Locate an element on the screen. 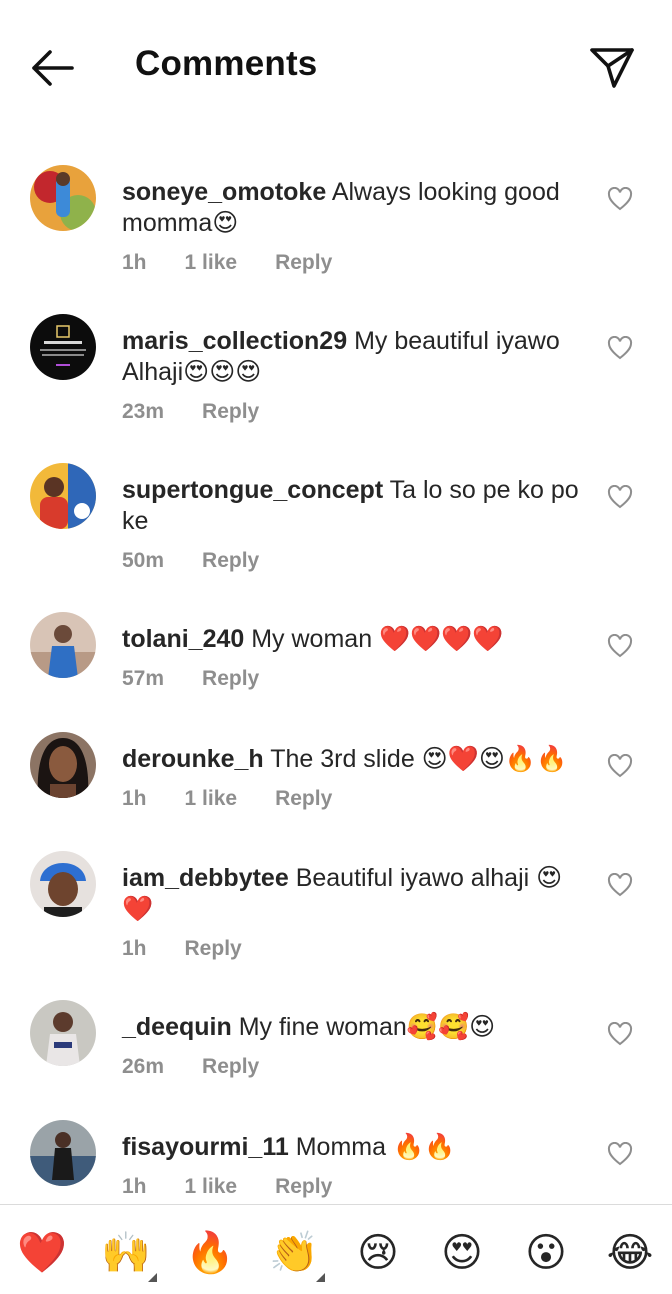  tears-of-joy-reaction-button: 😂 is located at coordinates (630, 1253).